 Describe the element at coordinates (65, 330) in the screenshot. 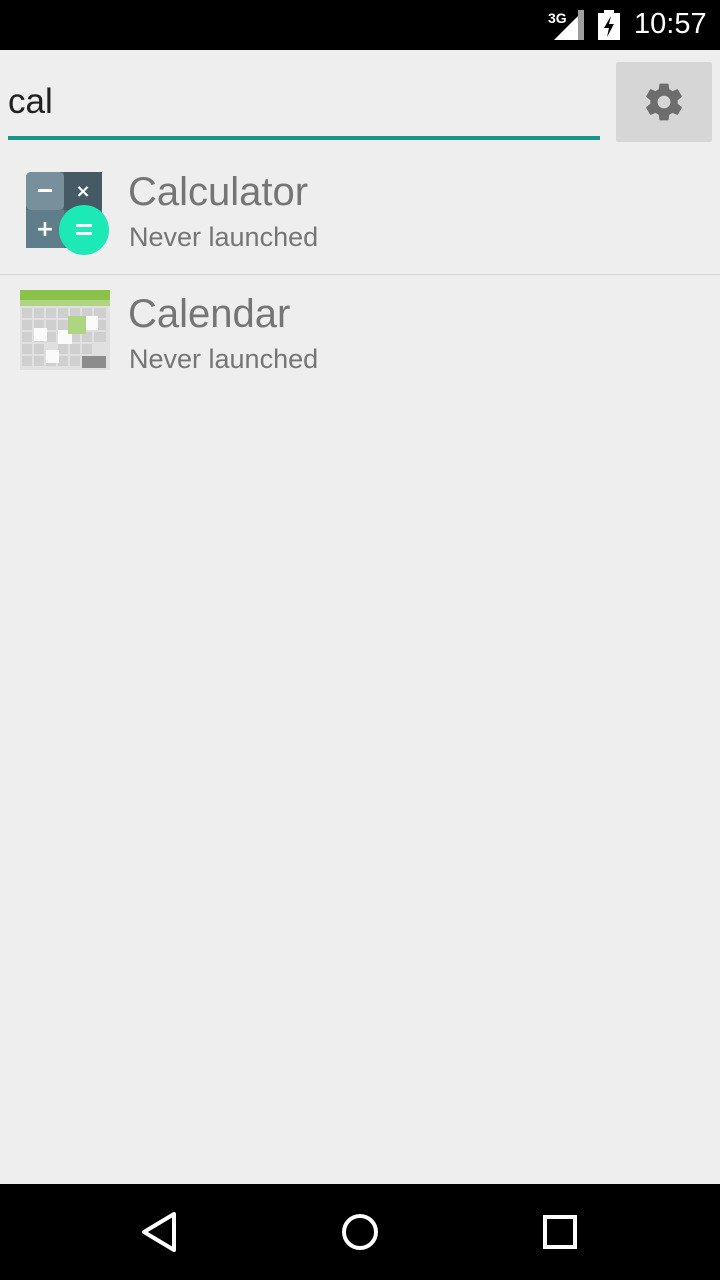

I see `calendar-icon` at that location.